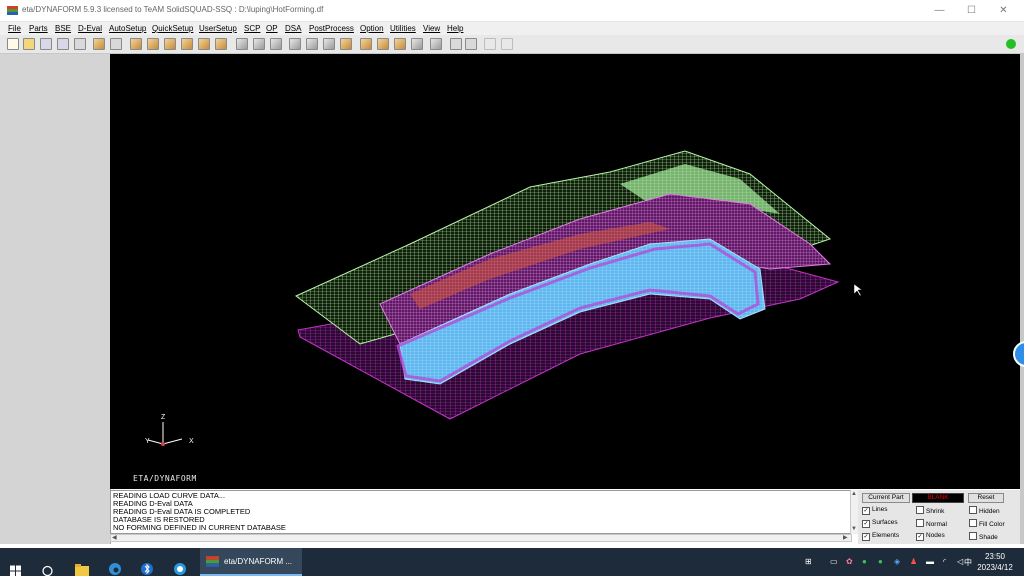 Image resolution: width=1024 pixels, height=585 pixels. Describe the element at coordinates (930, 510) in the screenshot. I see `option-shrink: Shrink` at that location.